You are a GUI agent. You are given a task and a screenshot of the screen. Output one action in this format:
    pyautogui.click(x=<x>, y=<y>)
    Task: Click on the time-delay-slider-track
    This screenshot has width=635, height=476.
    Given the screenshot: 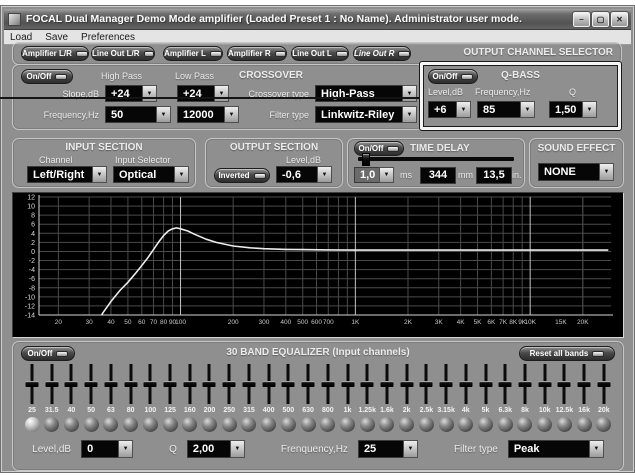 What is the action you would take?
    pyautogui.click(x=436, y=159)
    